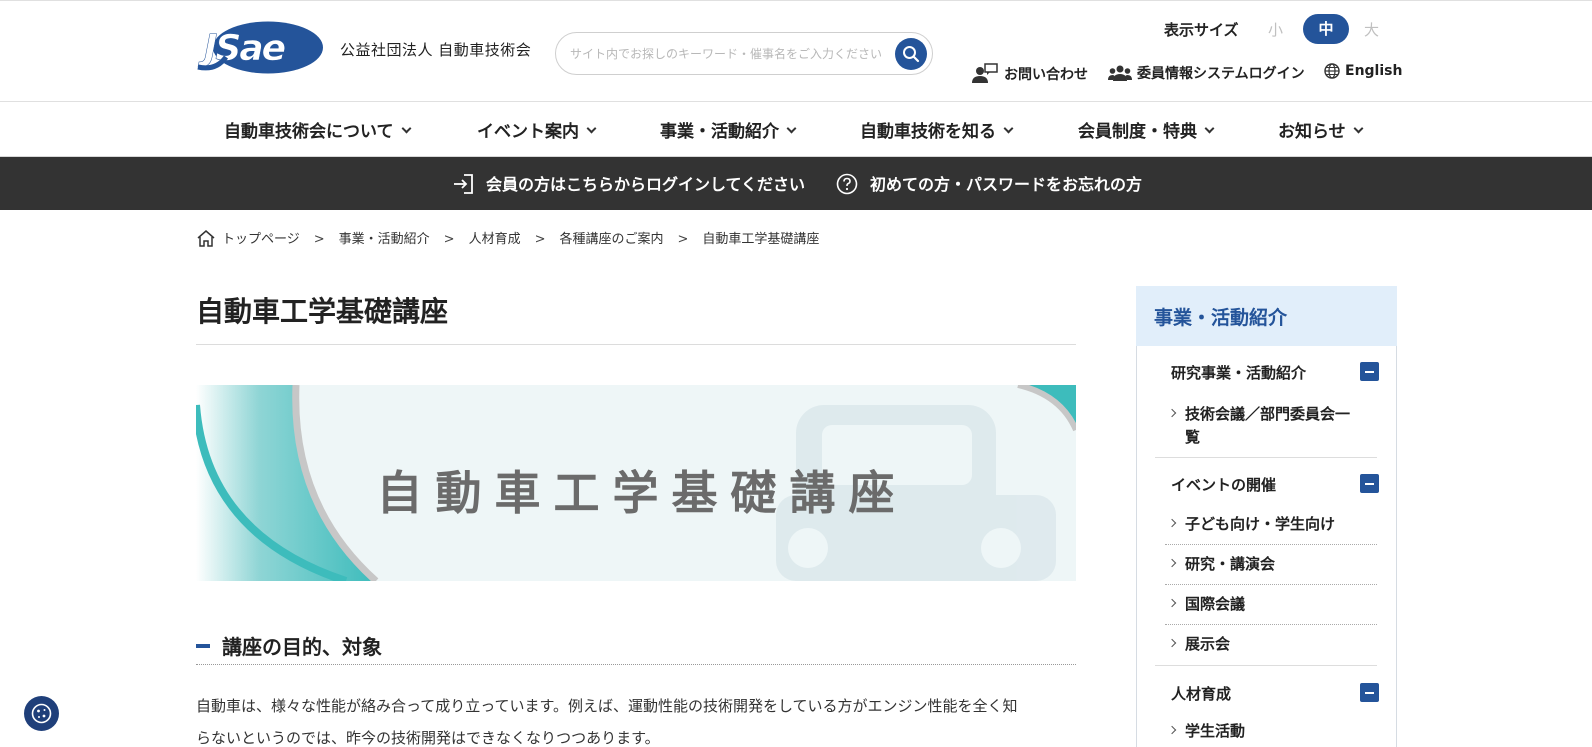  I want to click on course-banner: 自動車工学基礎講座, so click(636, 483).